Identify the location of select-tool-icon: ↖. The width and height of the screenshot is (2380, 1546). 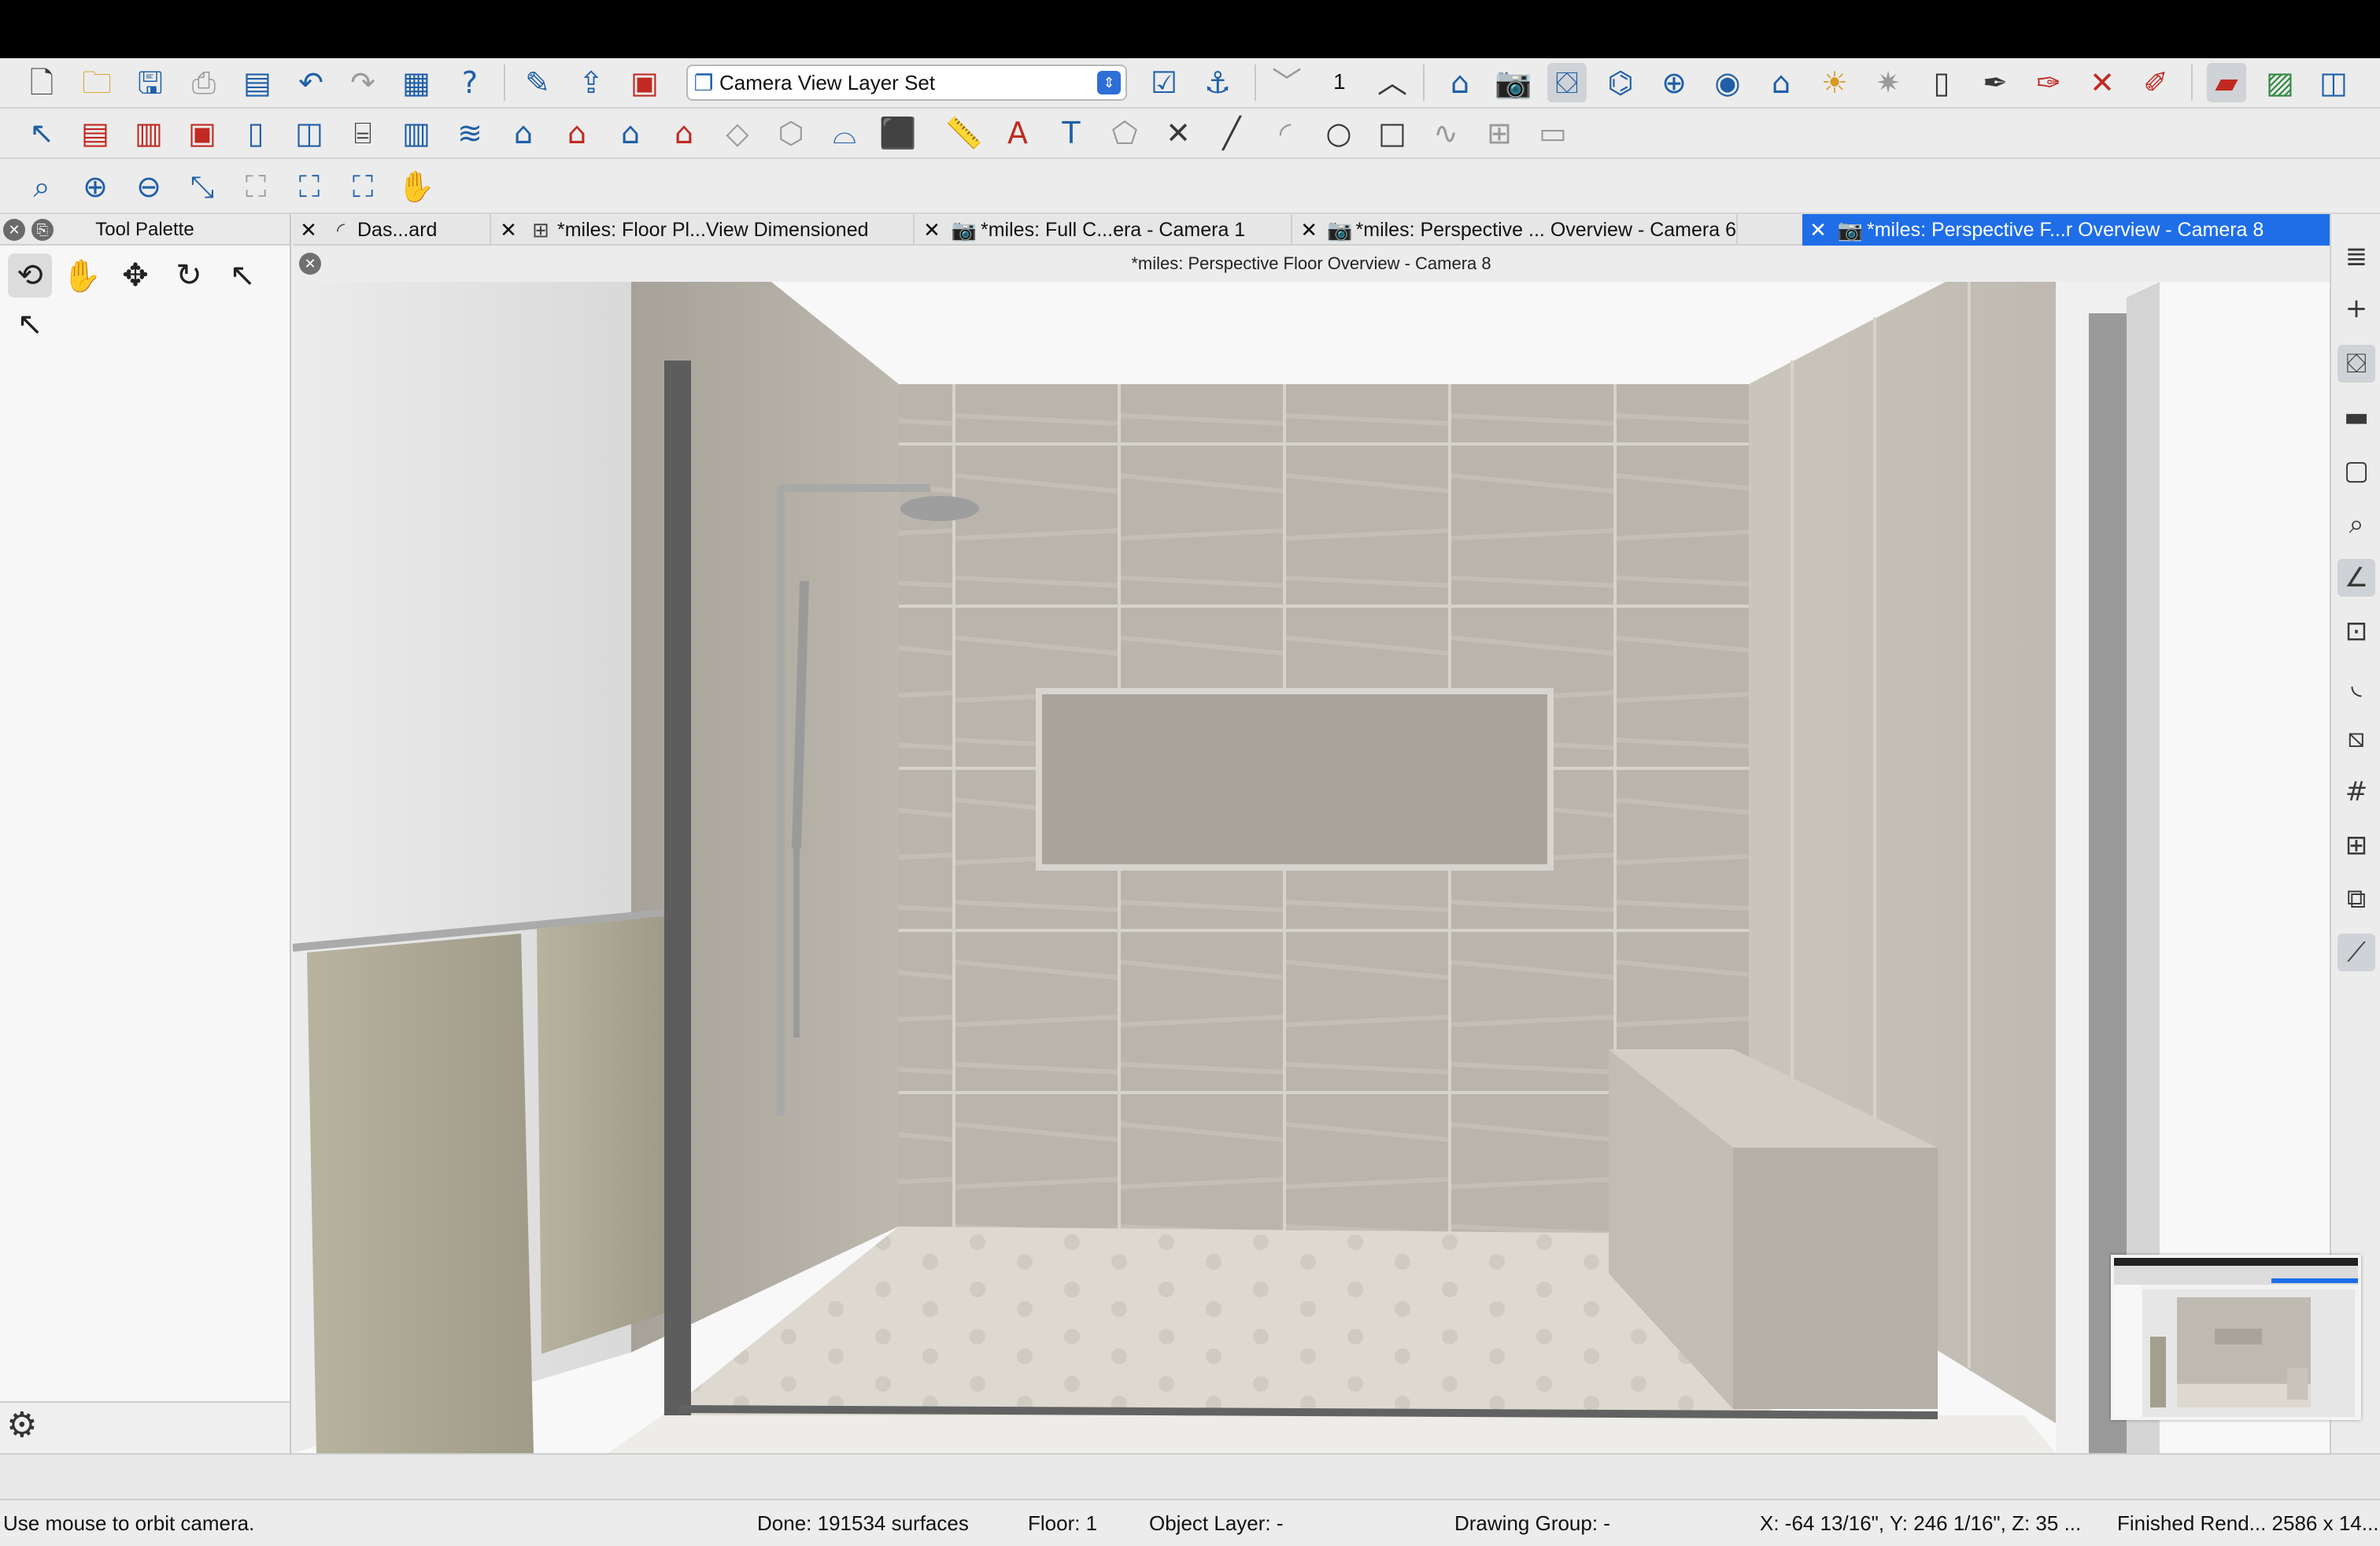
(242, 275).